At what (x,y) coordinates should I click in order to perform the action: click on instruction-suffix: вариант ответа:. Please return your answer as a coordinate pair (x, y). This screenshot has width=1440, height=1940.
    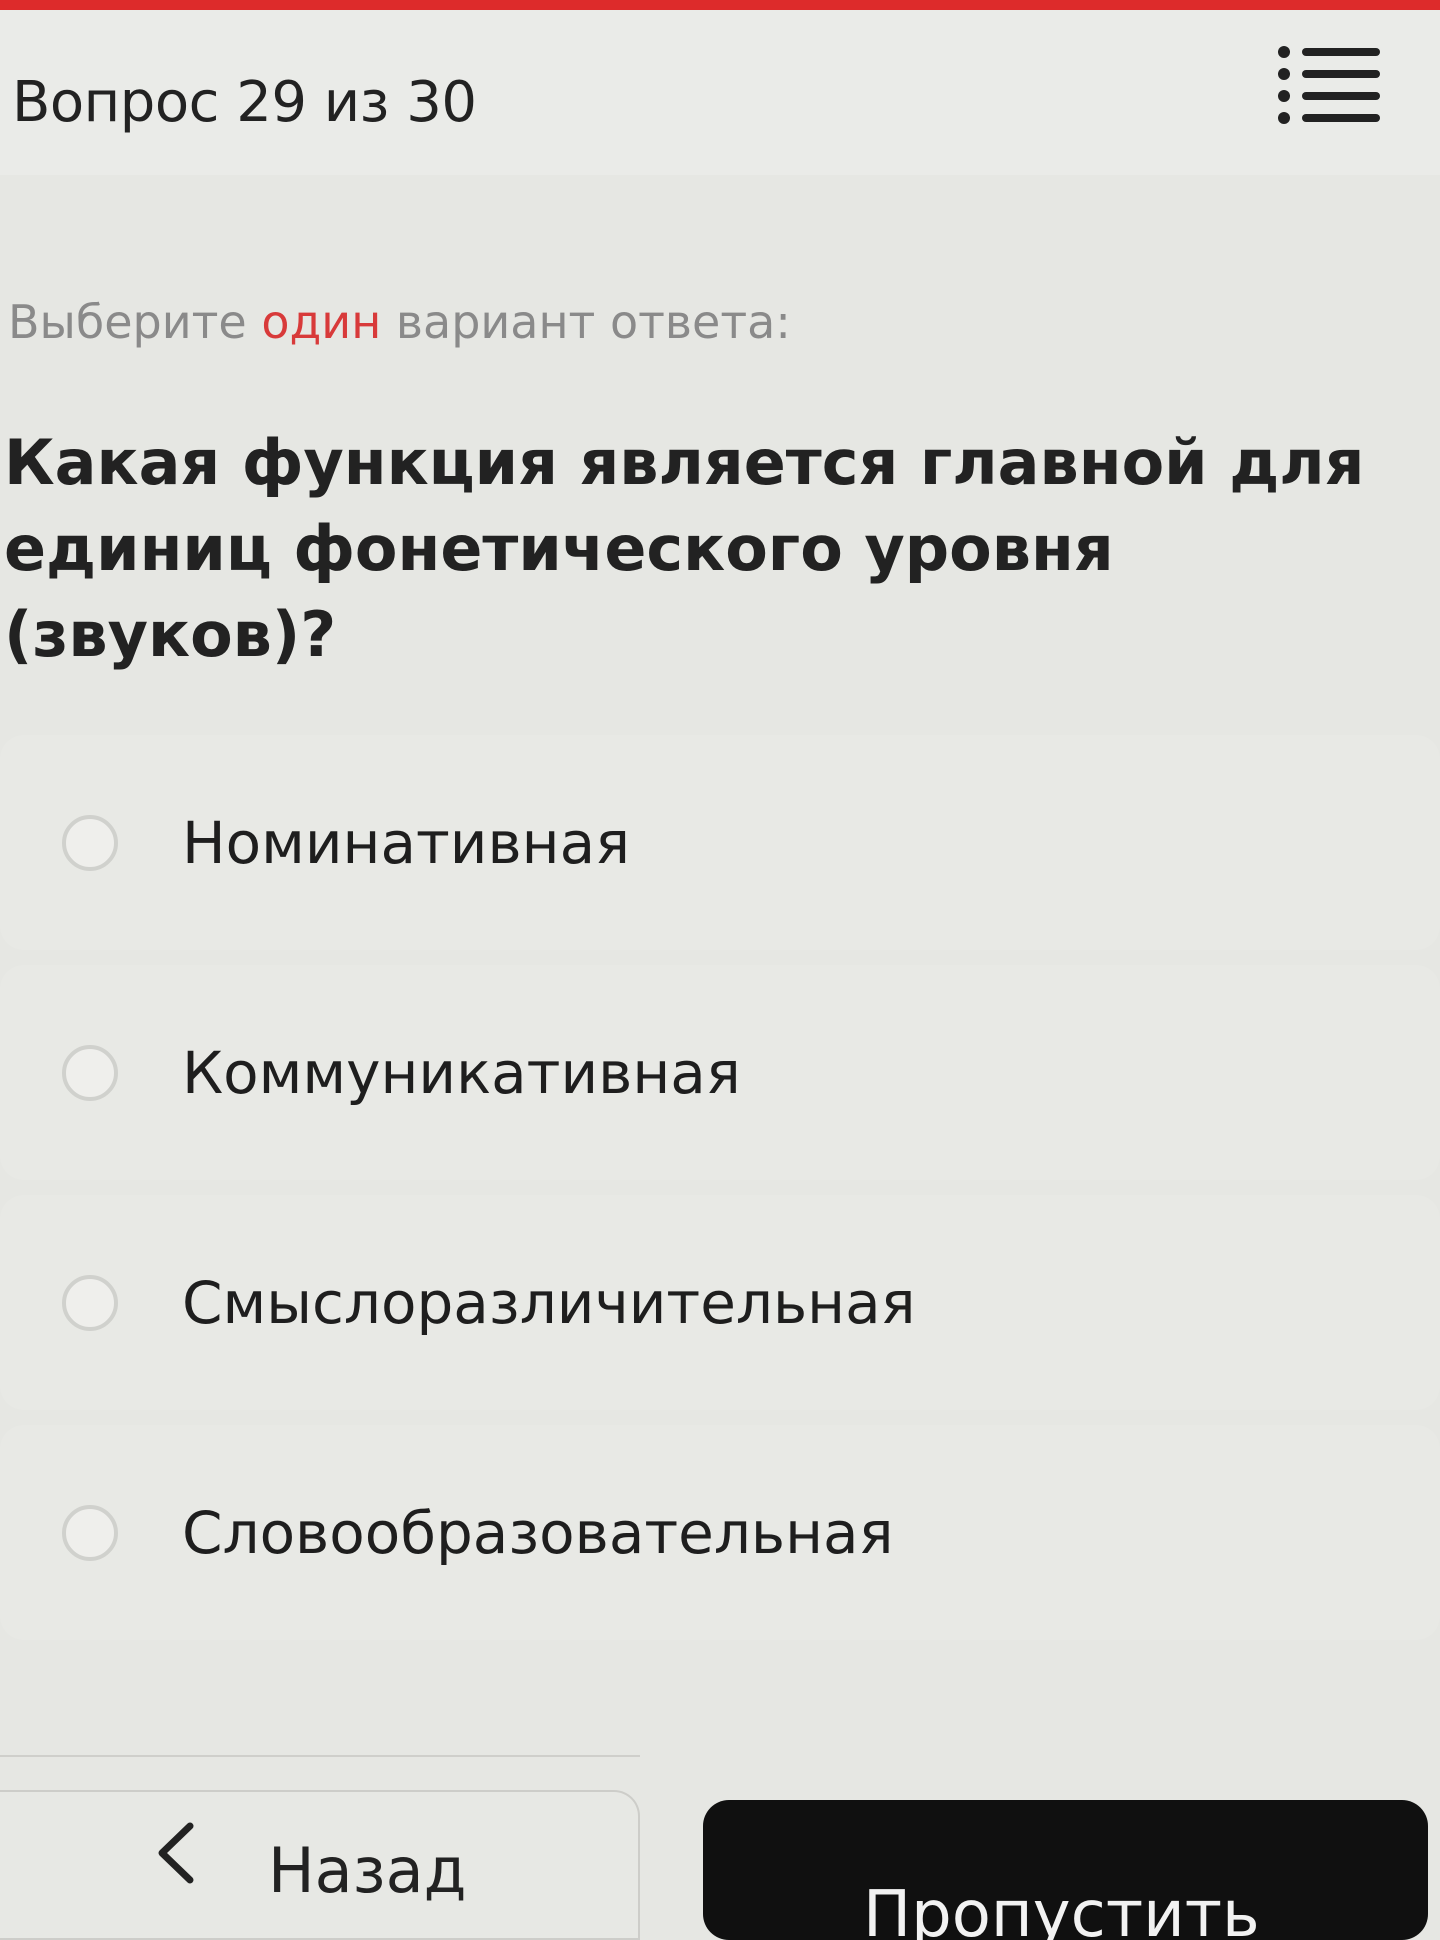
    Looking at the image, I should click on (586, 322).